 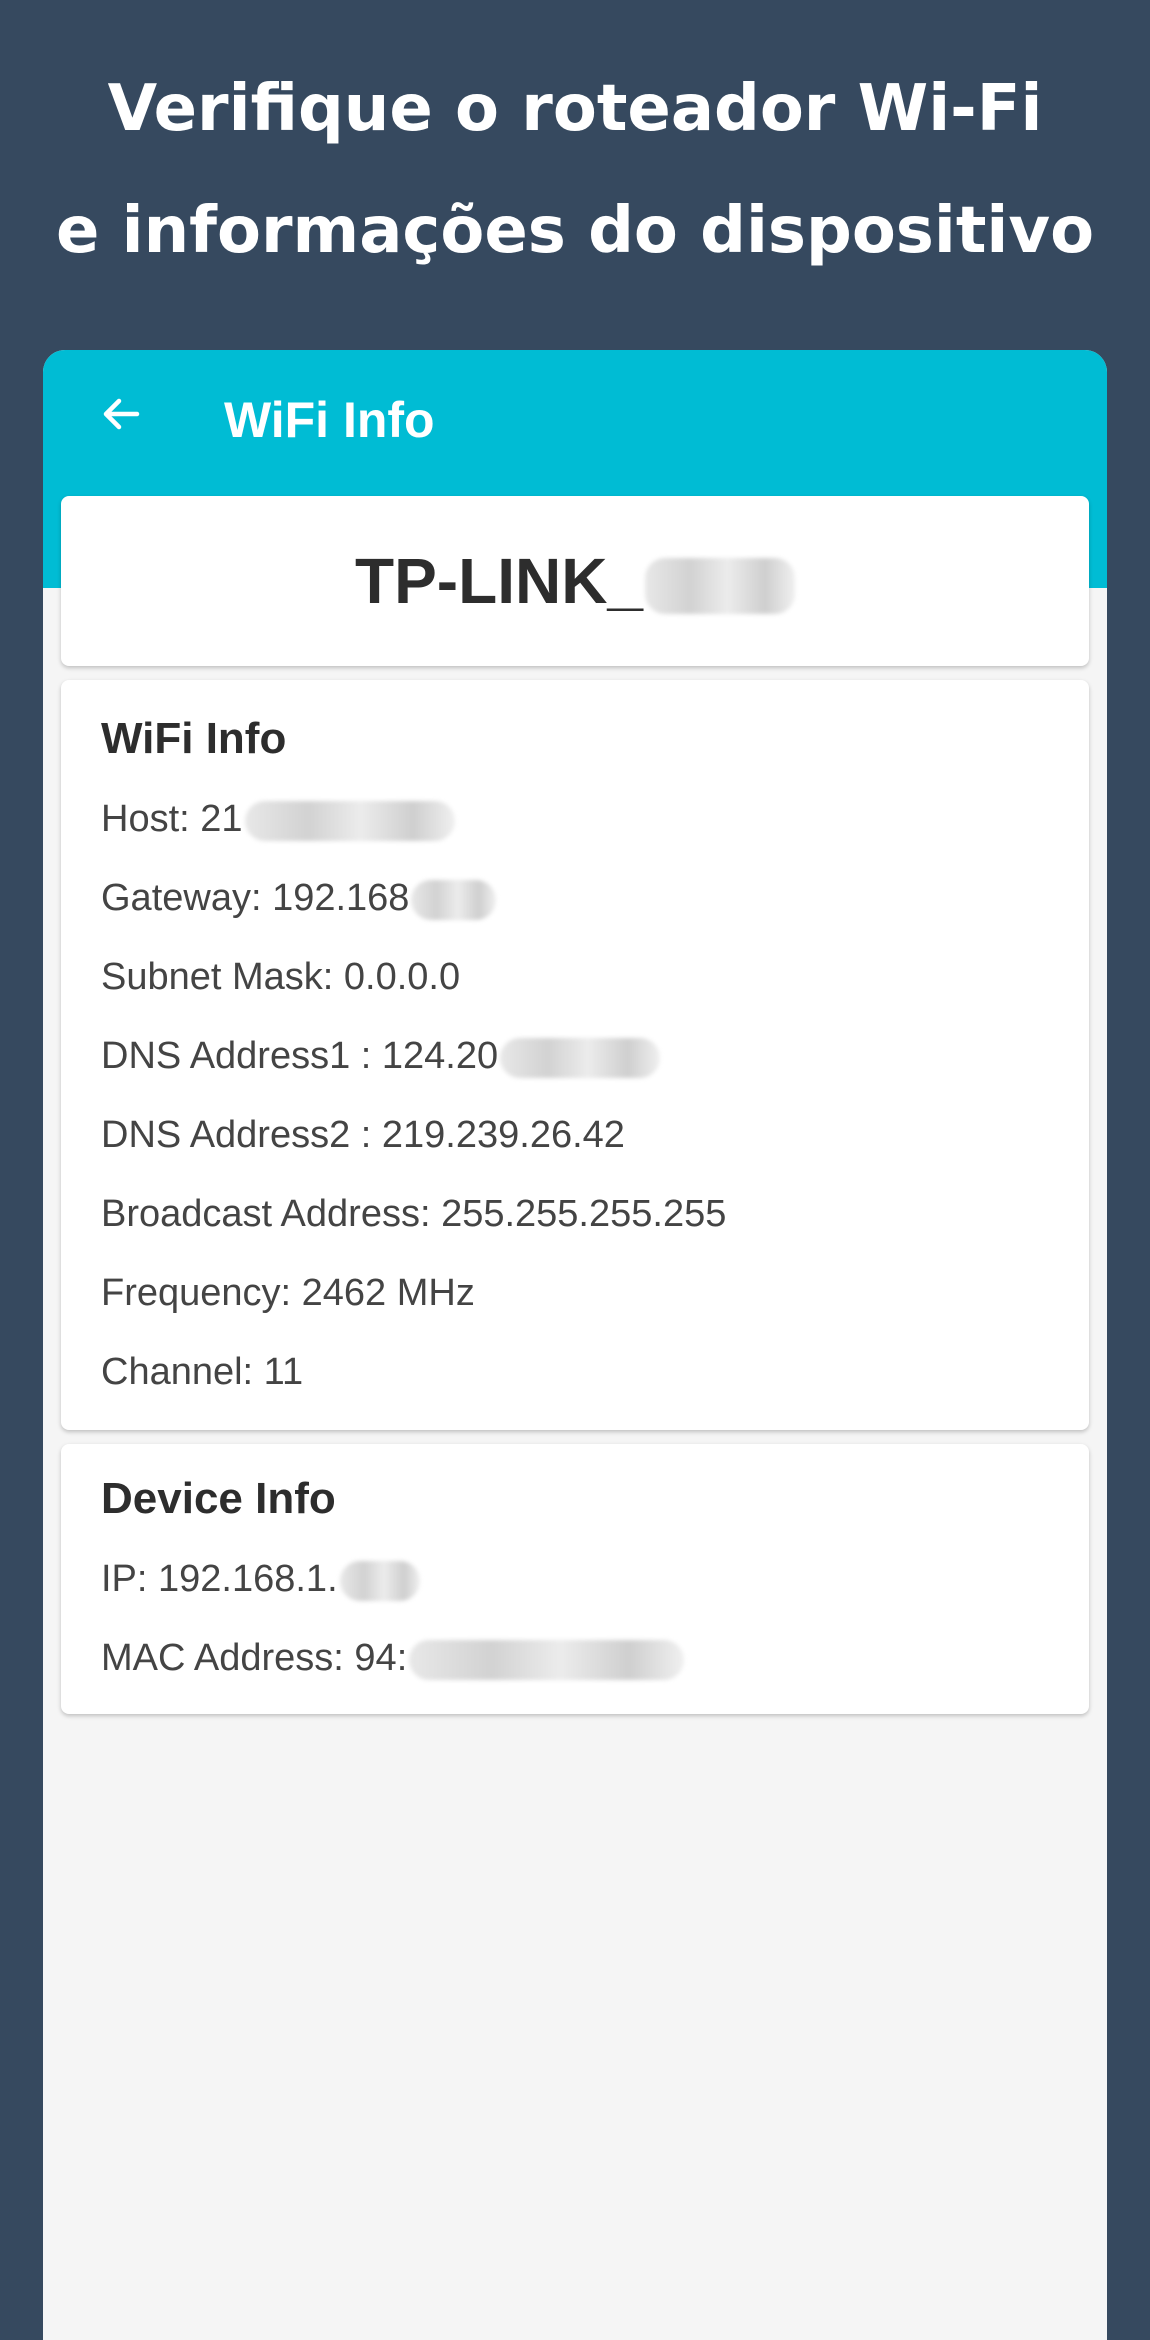 What do you see at coordinates (499, 581) in the screenshot?
I see `network-ssid-text: TP-LINK_` at bounding box center [499, 581].